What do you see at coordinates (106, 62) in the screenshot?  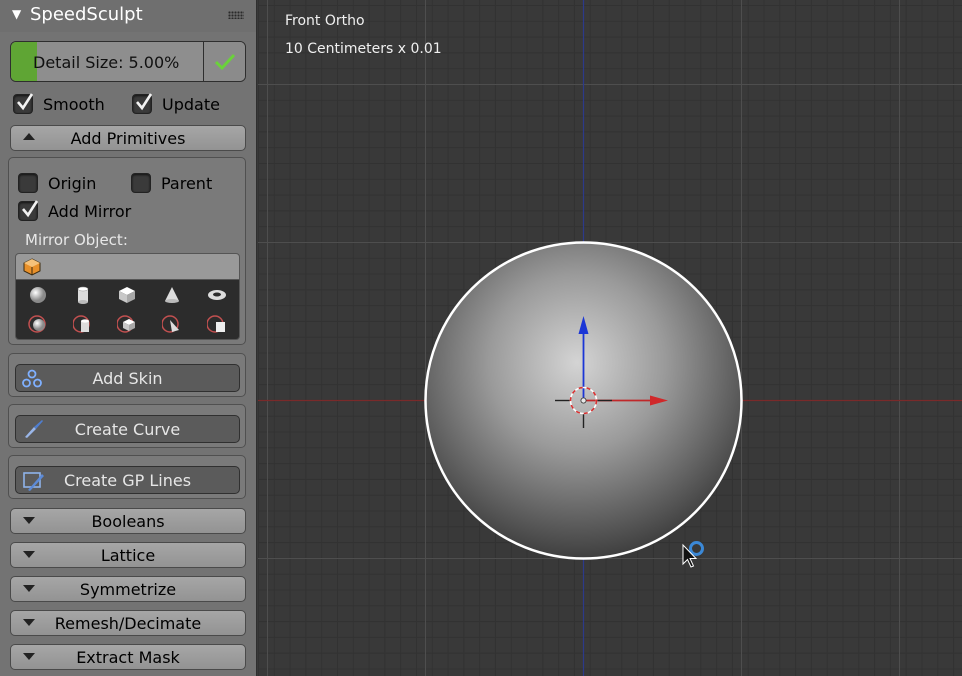 I see `detail-size-label: Detail Size: 5.00%` at bounding box center [106, 62].